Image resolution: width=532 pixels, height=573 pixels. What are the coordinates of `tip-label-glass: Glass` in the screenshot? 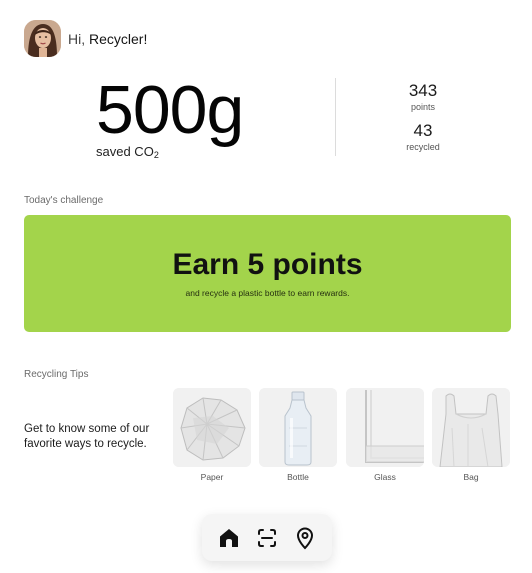 It's located at (385, 477).